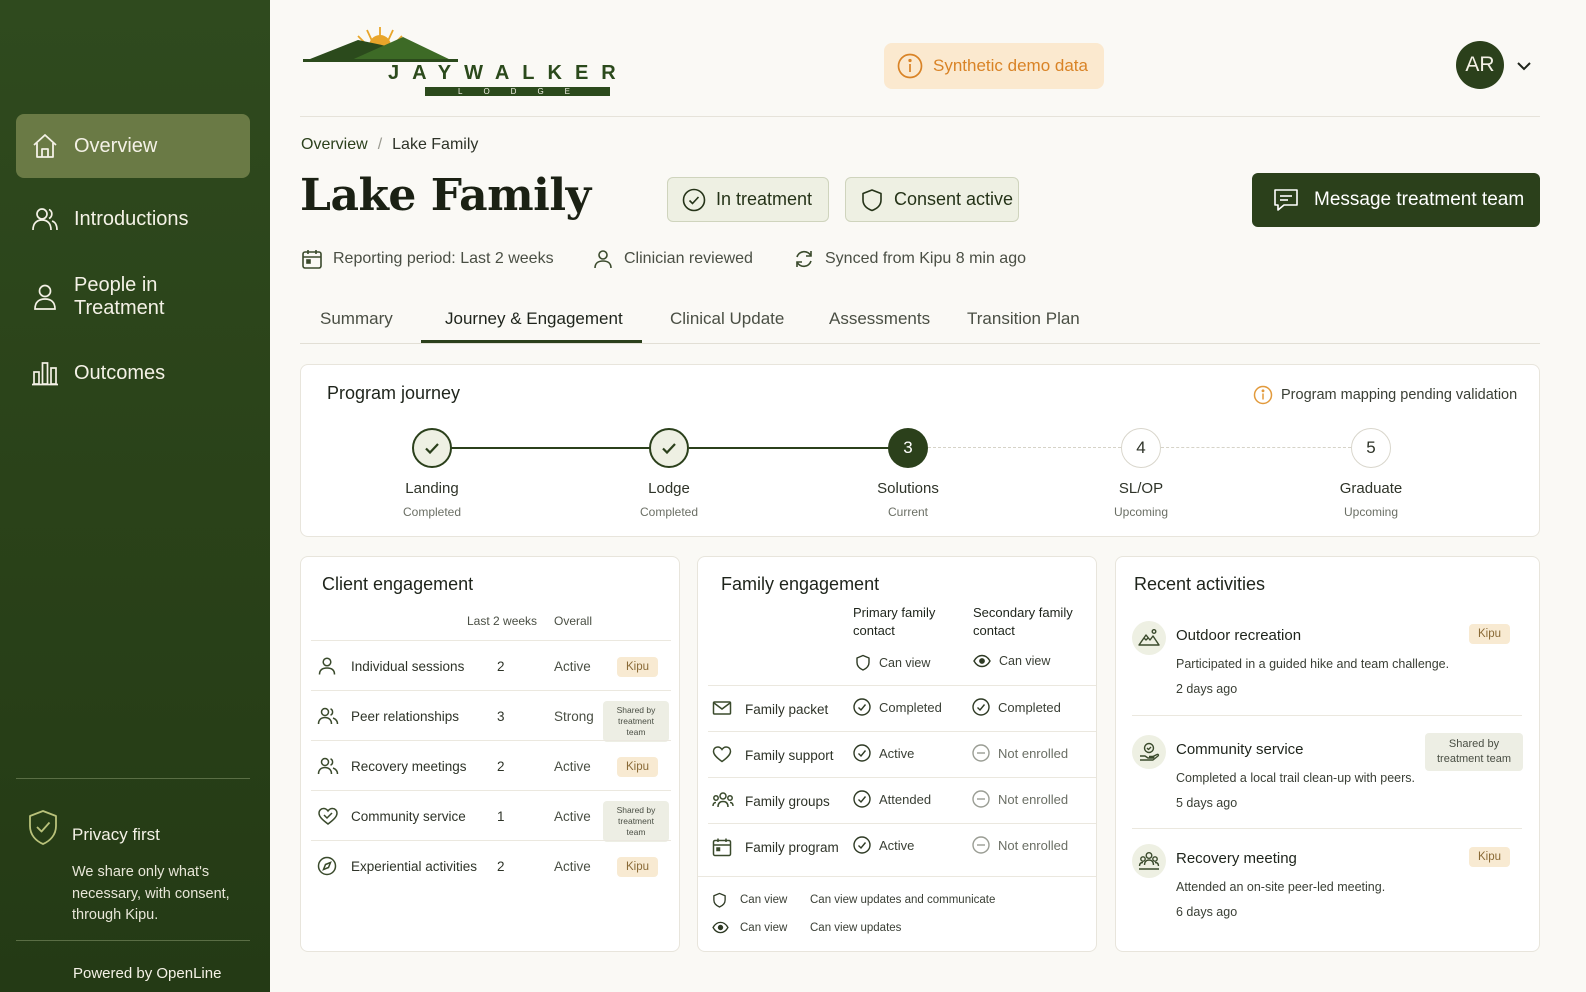 This screenshot has height=992, width=1586. I want to click on table-row: Individual sessions 2 Active Kipu, so click(491, 665).